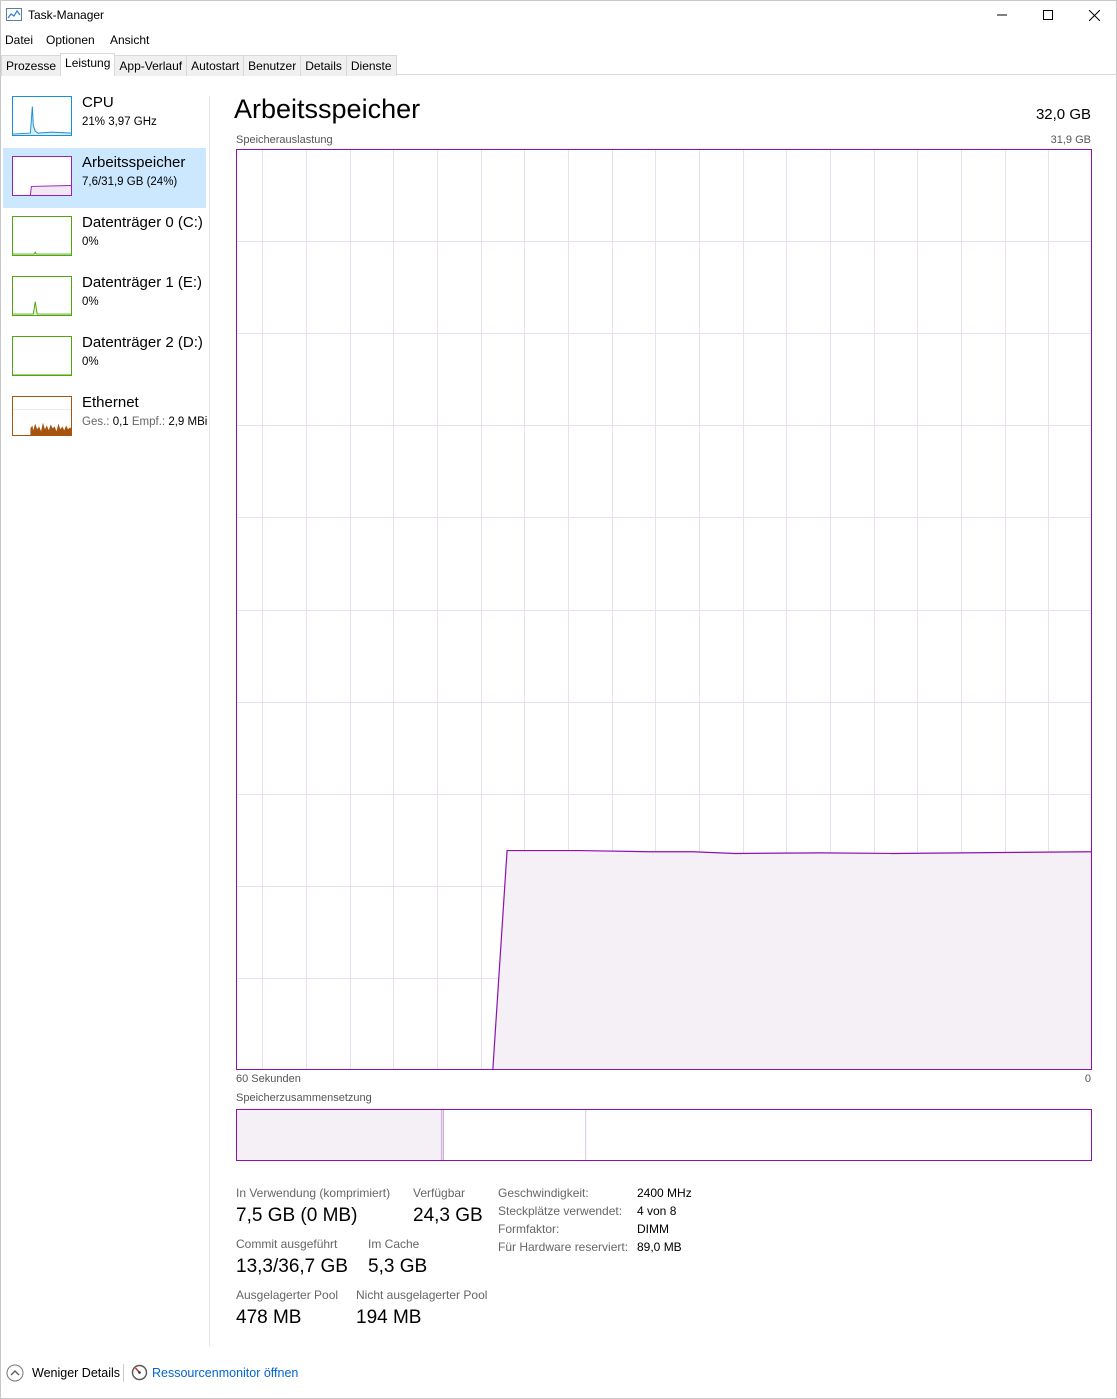  Describe the element at coordinates (268, 1079) in the screenshot. I see `graph-time-left: 60 Sekunden` at that location.